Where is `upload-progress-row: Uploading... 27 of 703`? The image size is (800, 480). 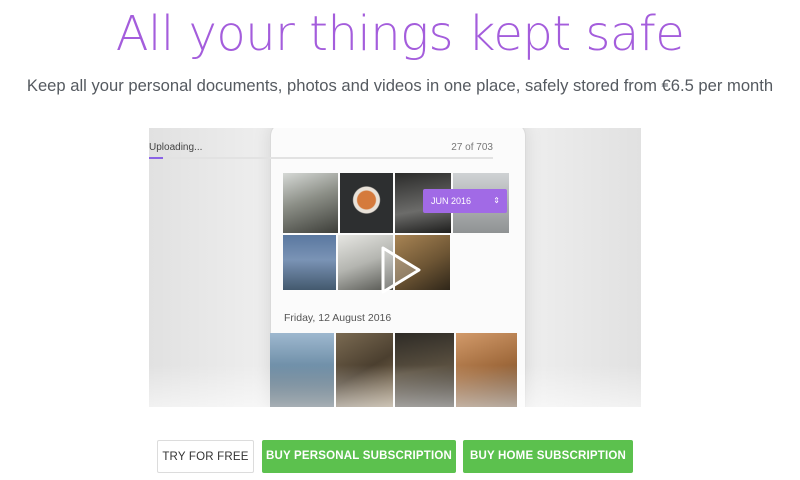 upload-progress-row: Uploading... 27 of 703 is located at coordinates (321, 154).